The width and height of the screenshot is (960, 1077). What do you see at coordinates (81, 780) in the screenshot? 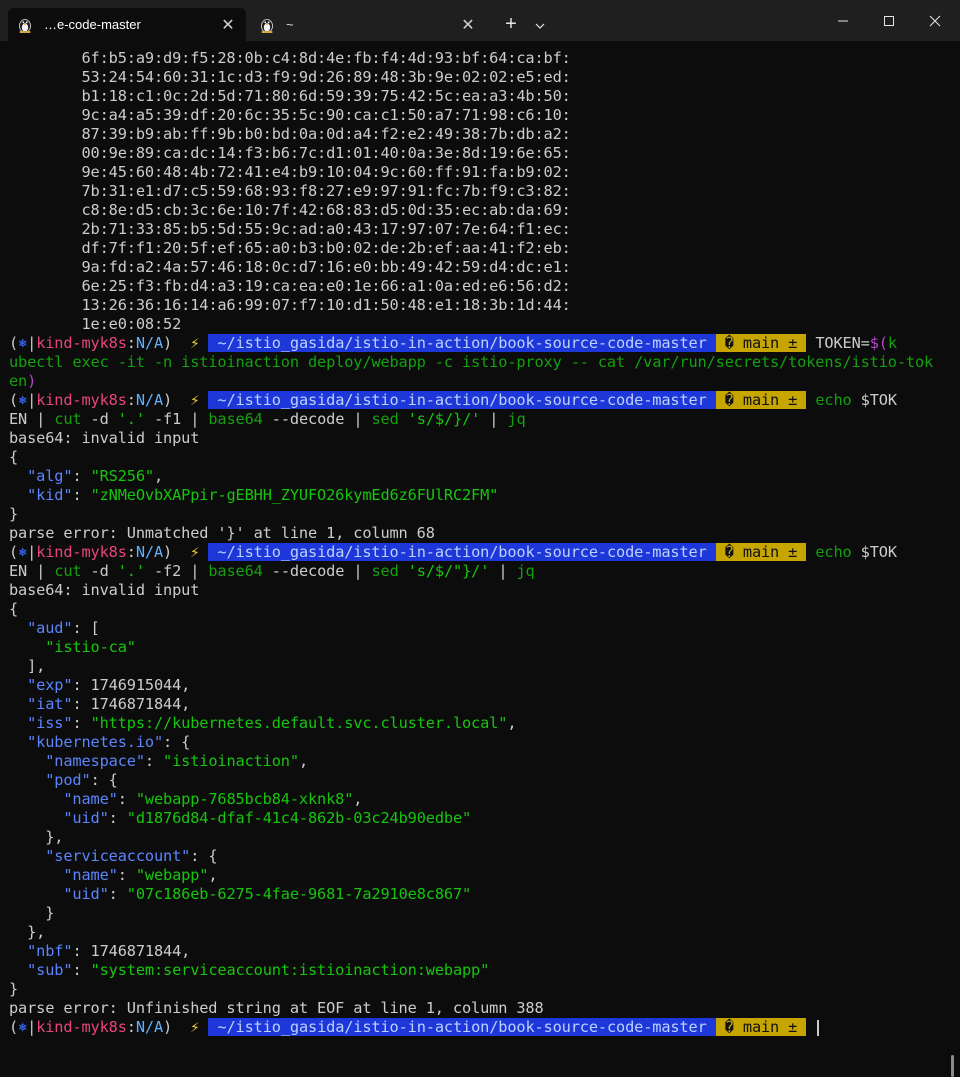
I see `json-line: "pod": {` at bounding box center [81, 780].